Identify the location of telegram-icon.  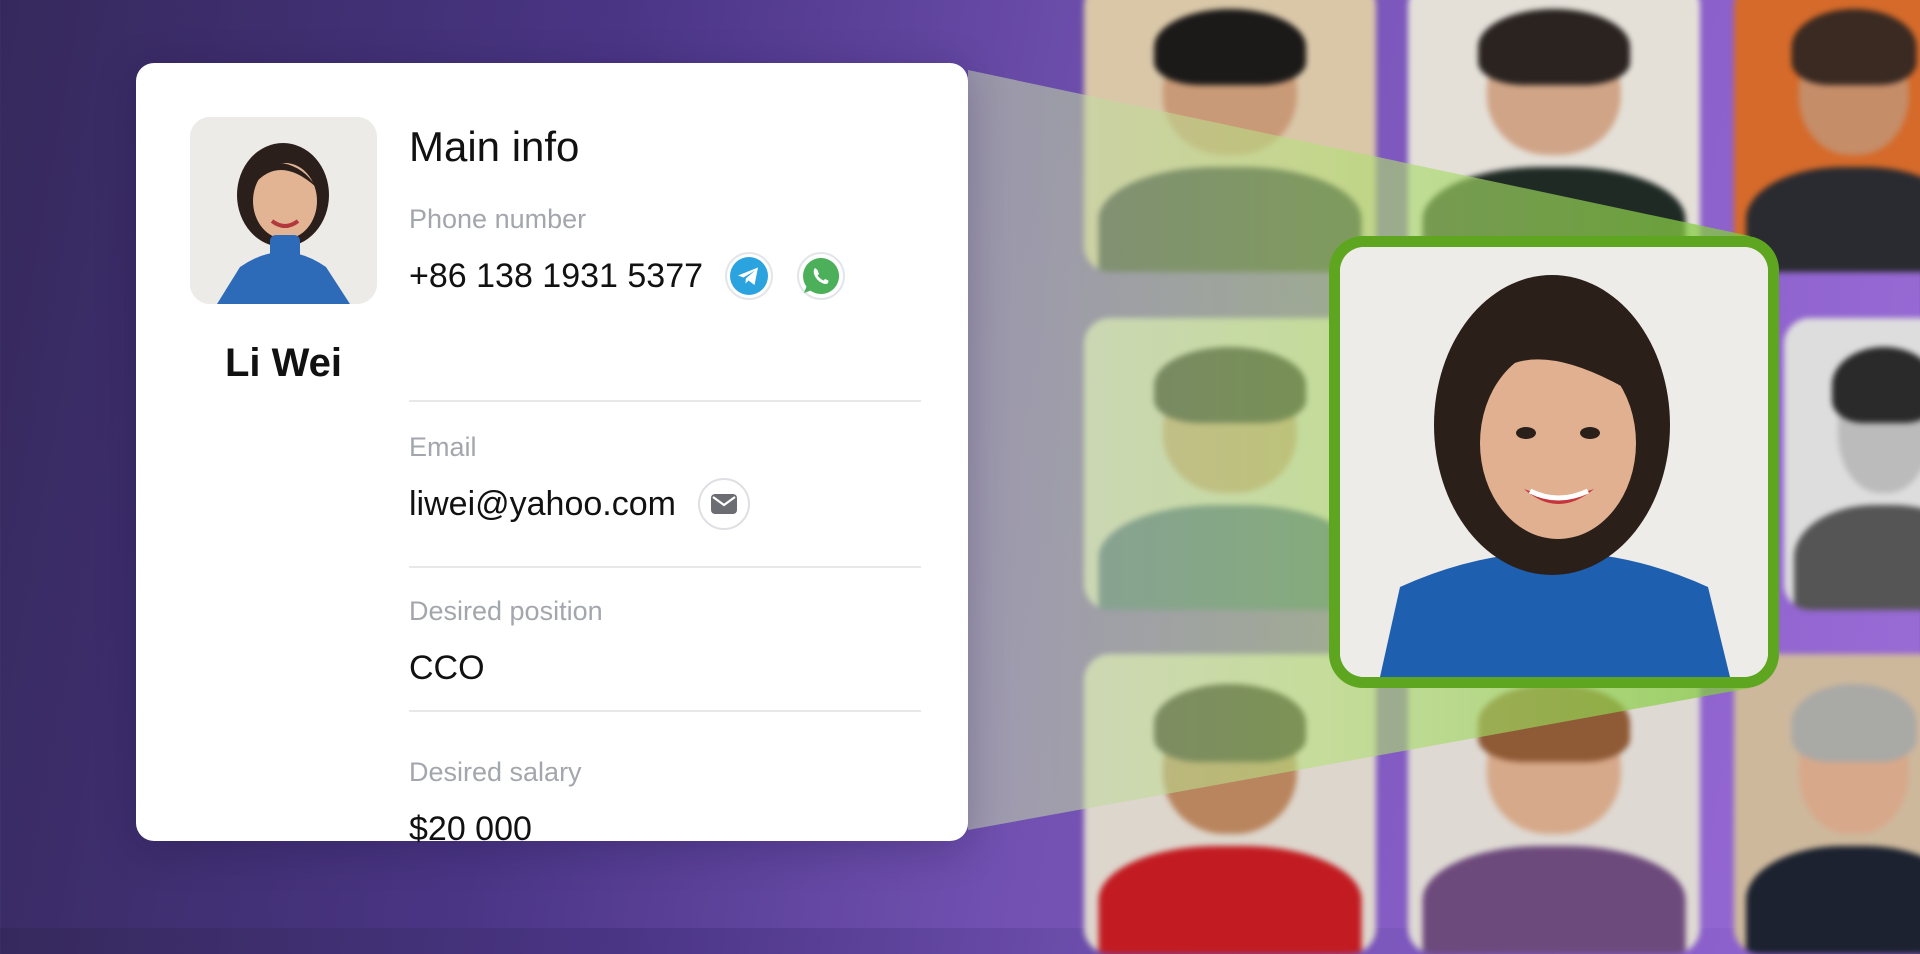
(749, 276).